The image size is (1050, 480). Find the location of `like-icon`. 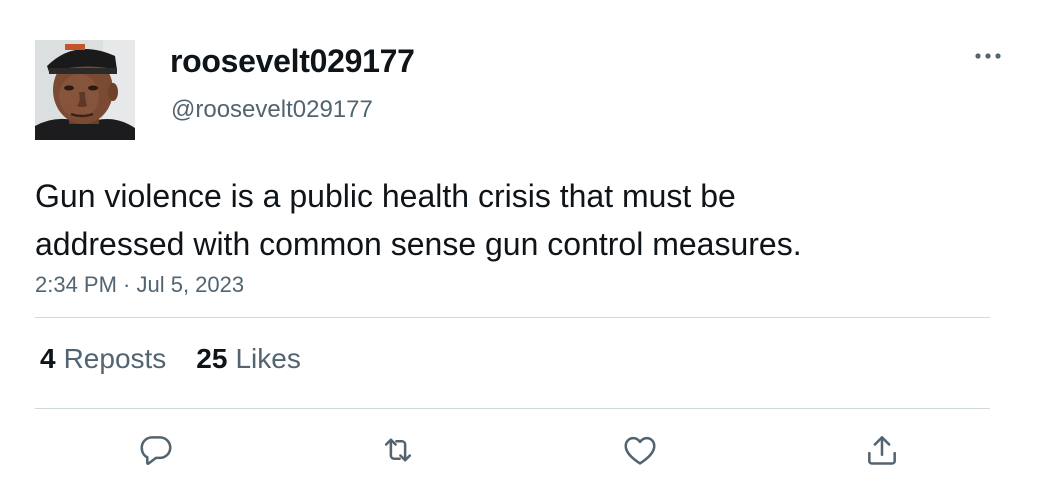

like-icon is located at coordinates (640, 450).